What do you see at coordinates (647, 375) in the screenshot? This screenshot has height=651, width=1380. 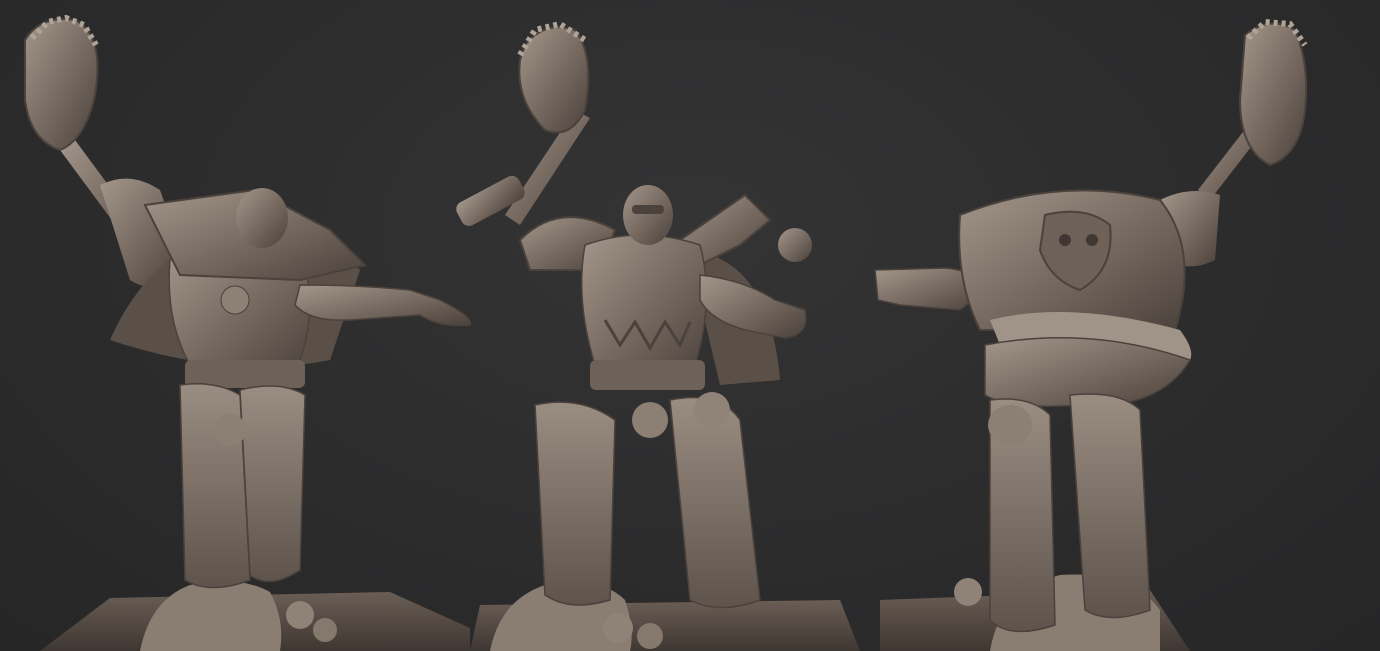 I see `belt` at bounding box center [647, 375].